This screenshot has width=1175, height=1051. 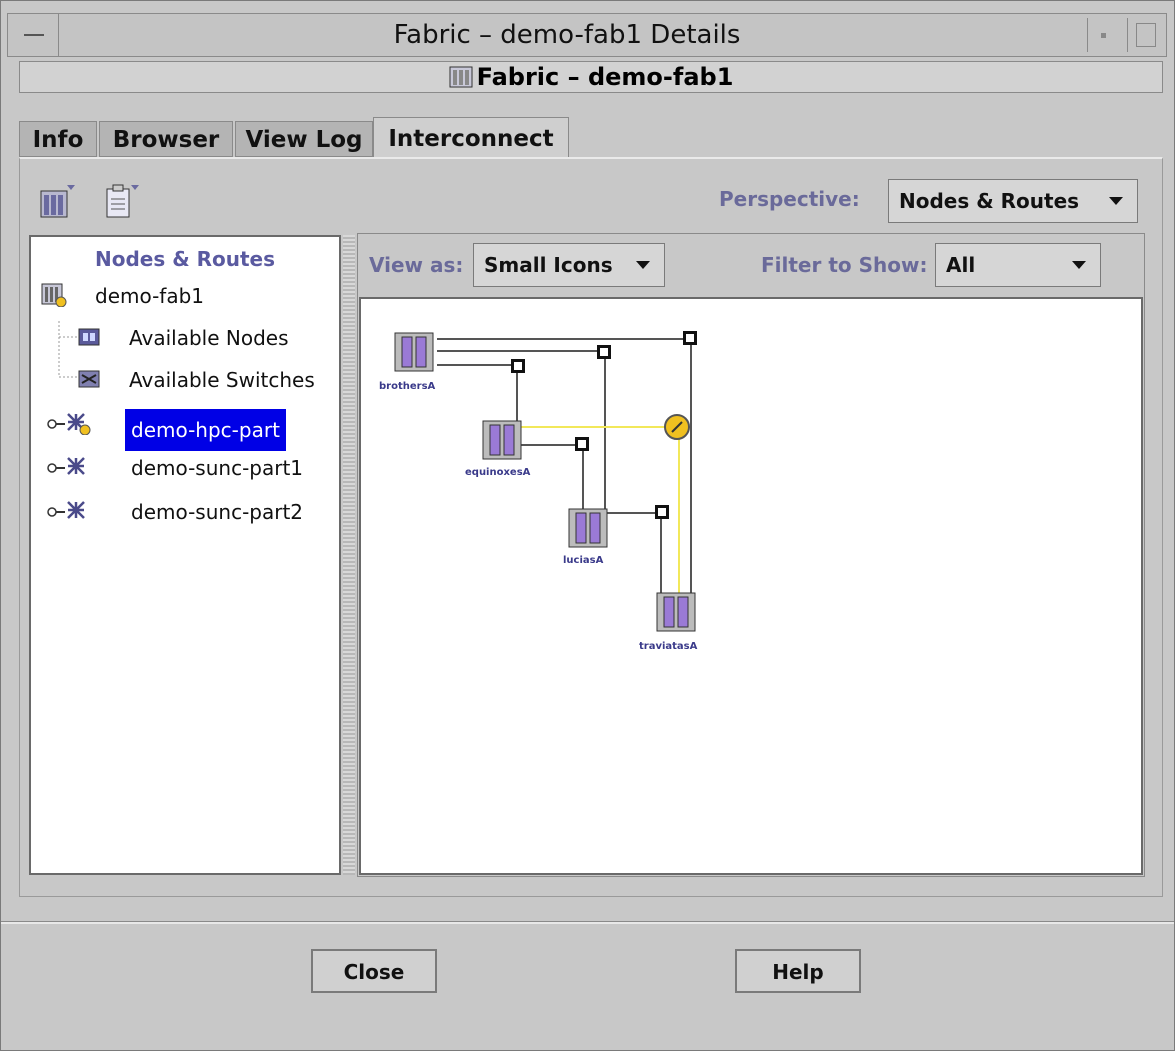 I want to click on tree-item-label: demo-sunc-part2, so click(x=217, y=512).